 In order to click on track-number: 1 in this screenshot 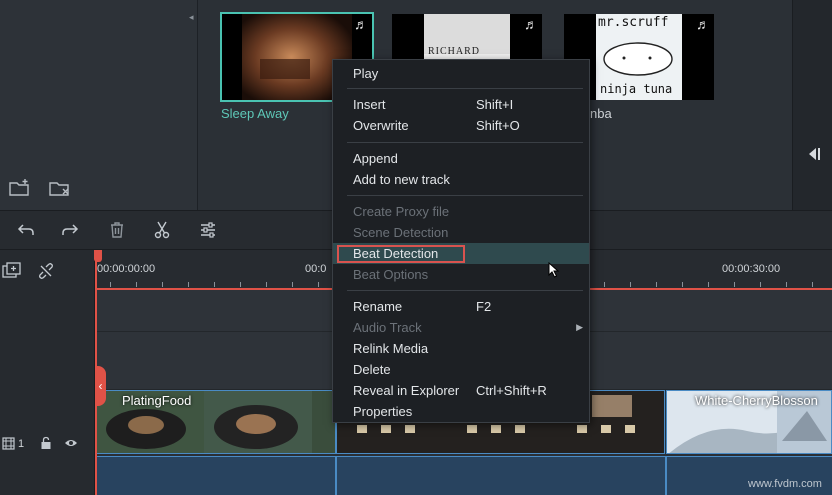, I will do `click(21, 444)`.